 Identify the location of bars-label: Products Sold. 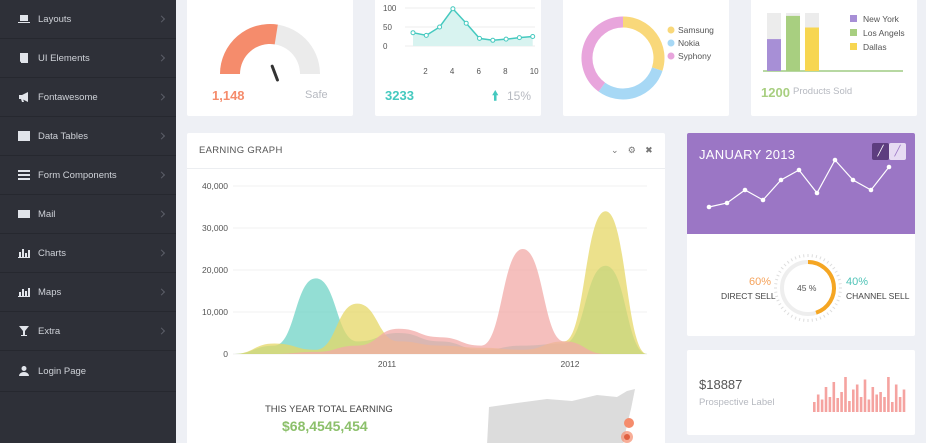
(823, 91).